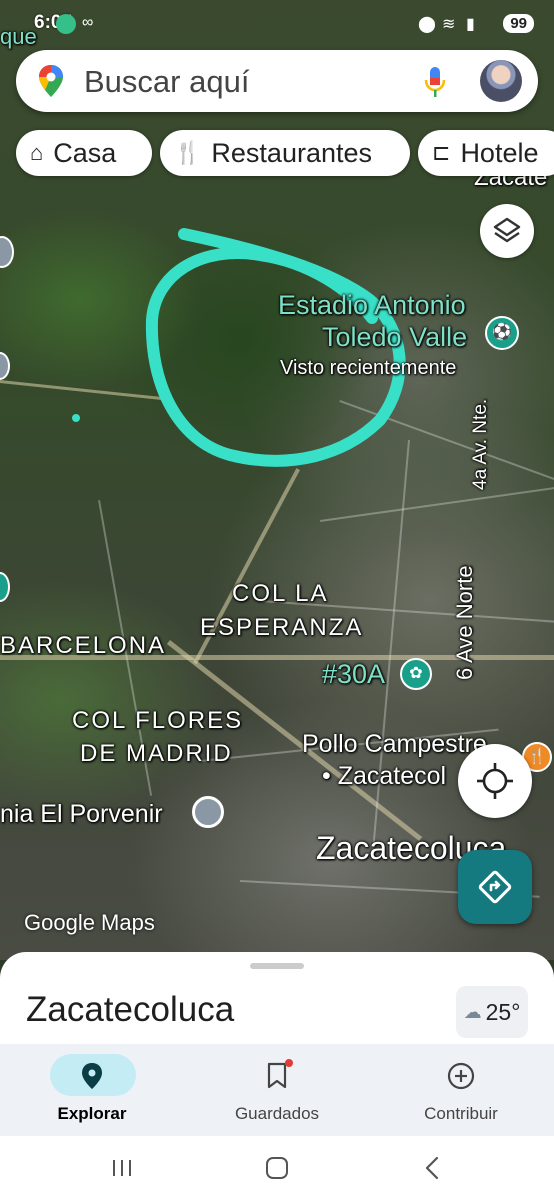  I want to click on notification-dot, so click(289, 1063).